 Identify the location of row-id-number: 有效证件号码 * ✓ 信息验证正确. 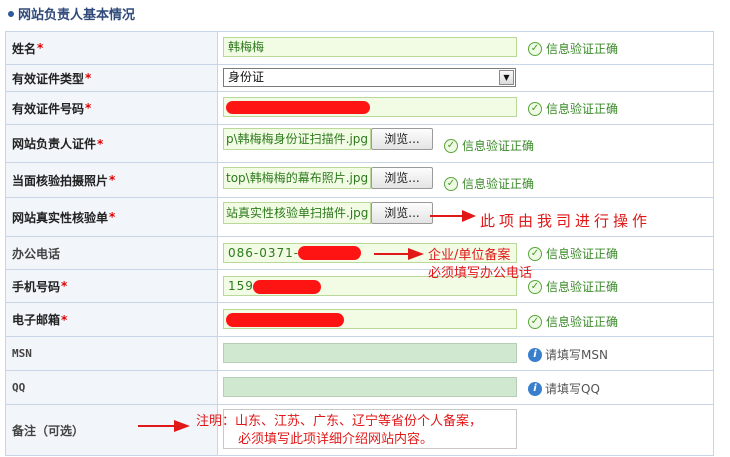
(359, 108).